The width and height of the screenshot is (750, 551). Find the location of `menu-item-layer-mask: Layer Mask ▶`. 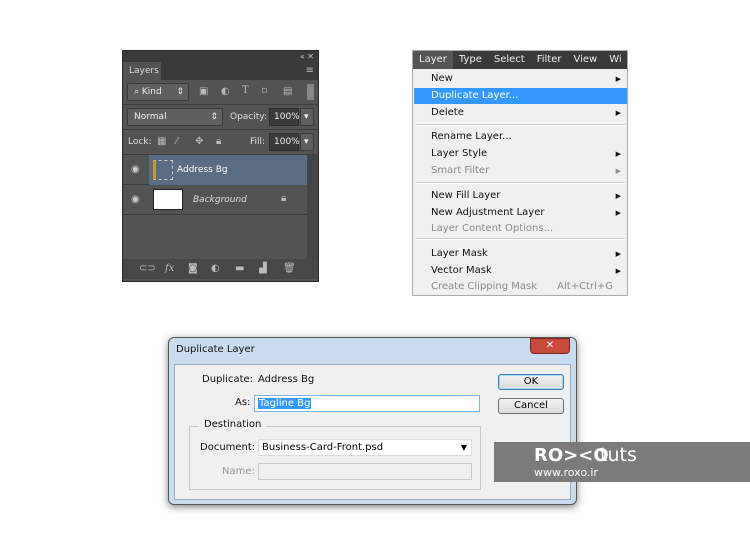

menu-item-layer-mask: Layer Mask ▶ is located at coordinates (520, 254).